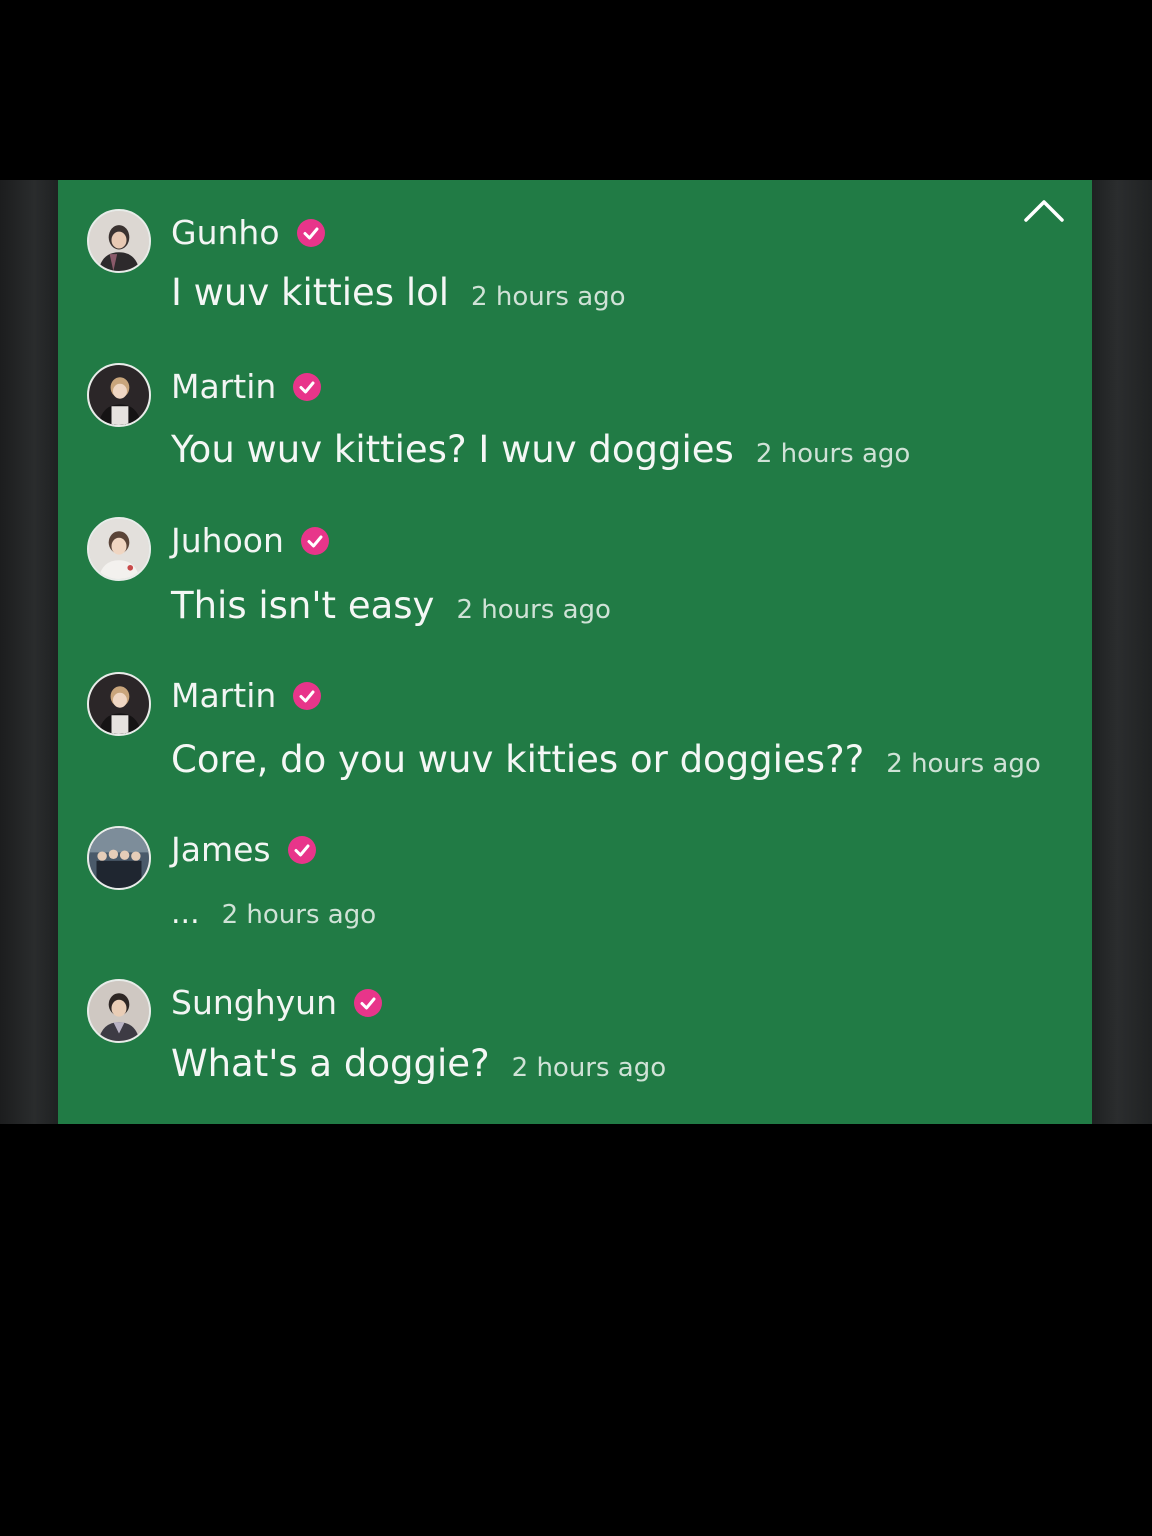 The height and width of the screenshot is (1536, 1152). I want to click on comment-item: James ... 2 hours ago, so click(575, 896).